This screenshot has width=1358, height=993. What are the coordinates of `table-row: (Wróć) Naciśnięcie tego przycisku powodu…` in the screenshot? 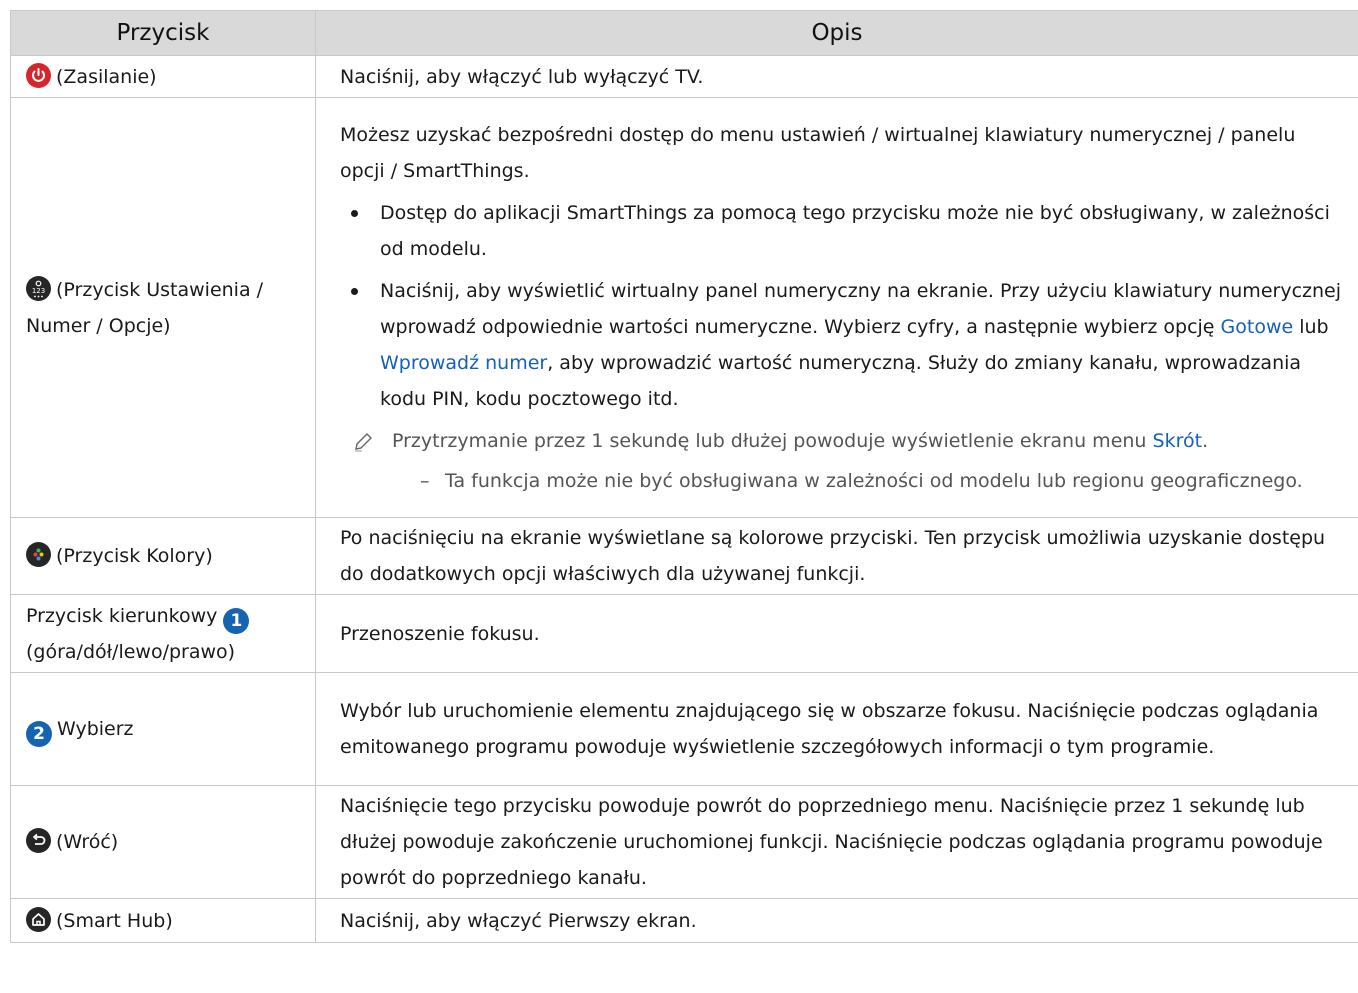 It's located at (684, 842).